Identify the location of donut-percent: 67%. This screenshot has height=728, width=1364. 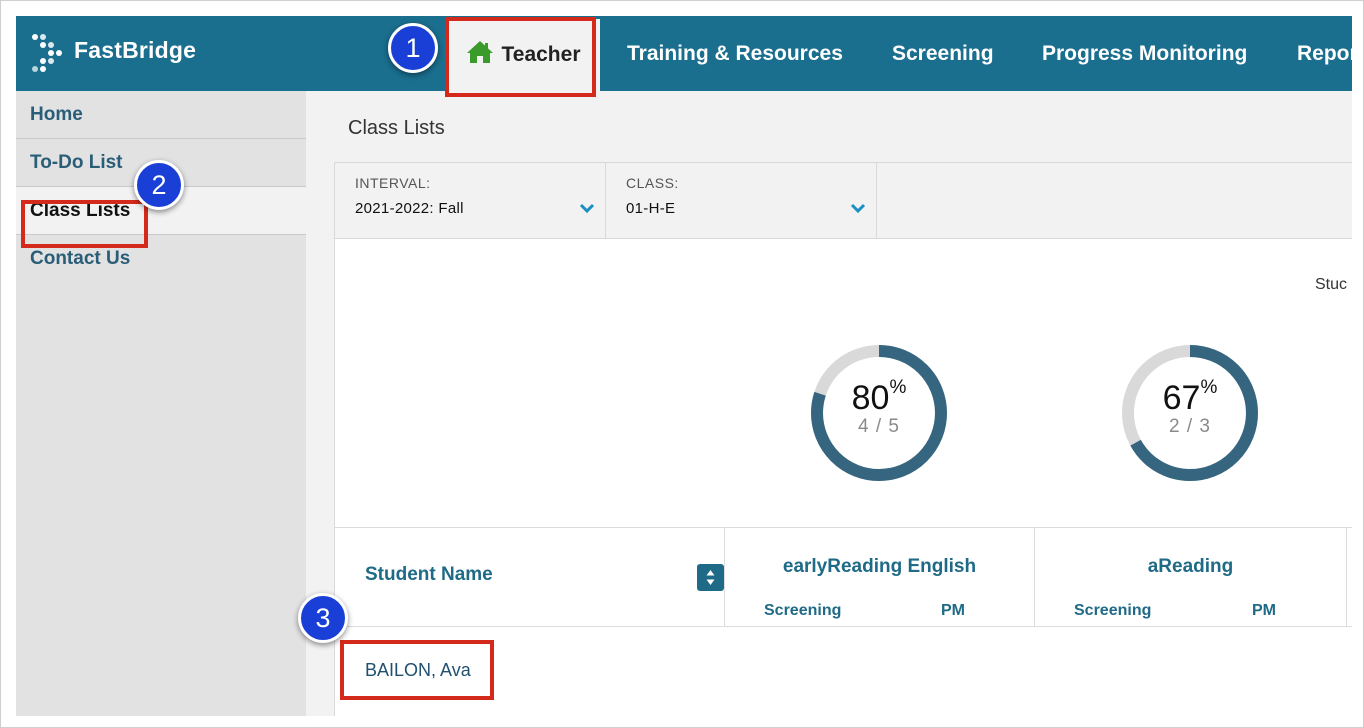
(1190, 397).